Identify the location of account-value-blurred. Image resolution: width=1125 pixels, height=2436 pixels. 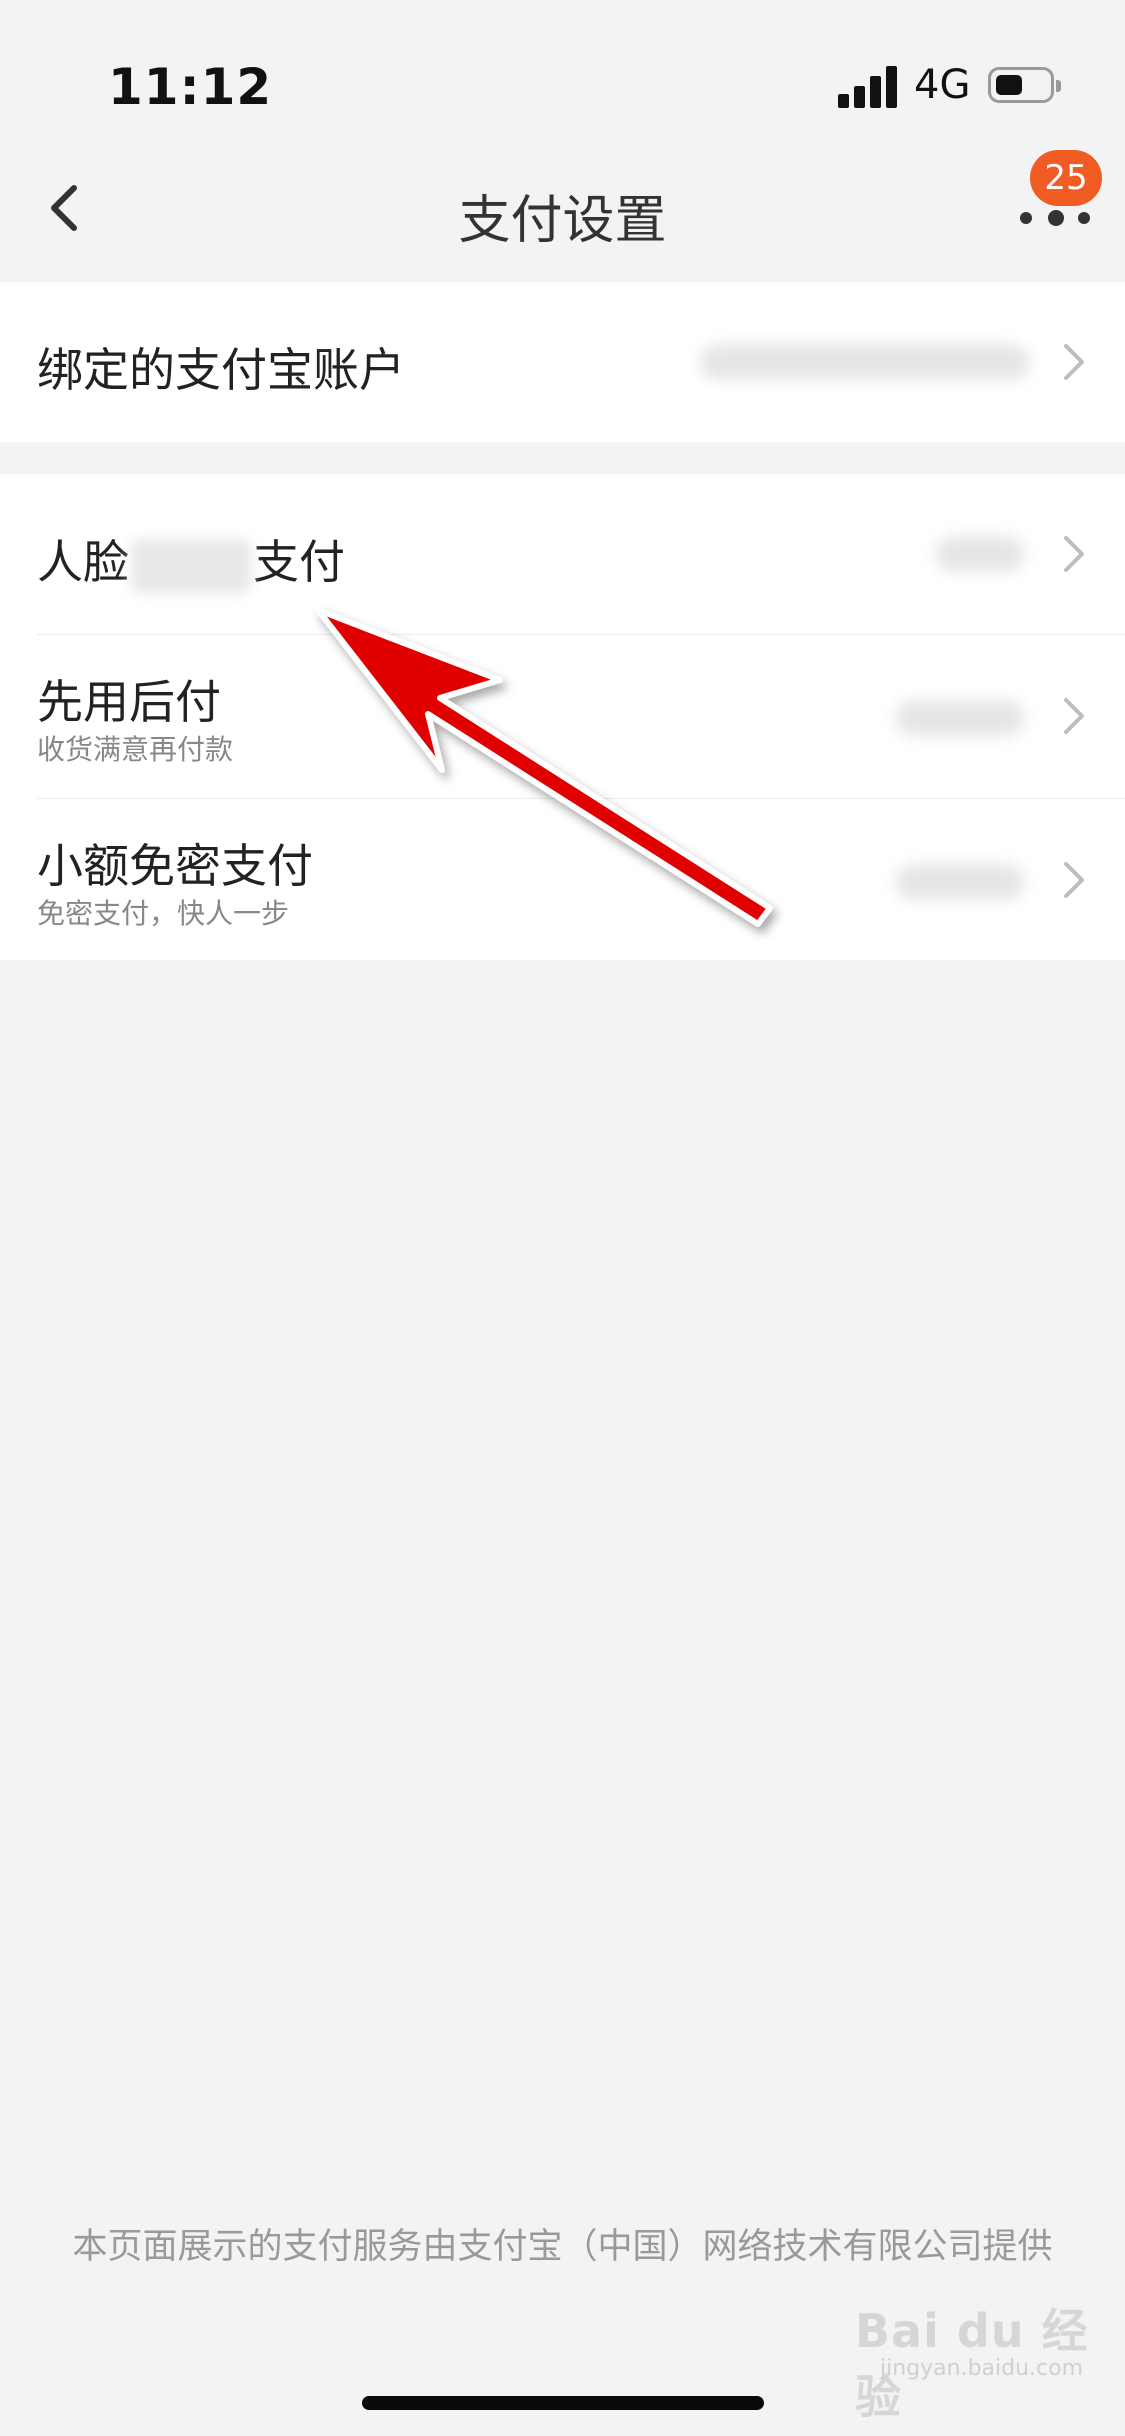
(865, 362).